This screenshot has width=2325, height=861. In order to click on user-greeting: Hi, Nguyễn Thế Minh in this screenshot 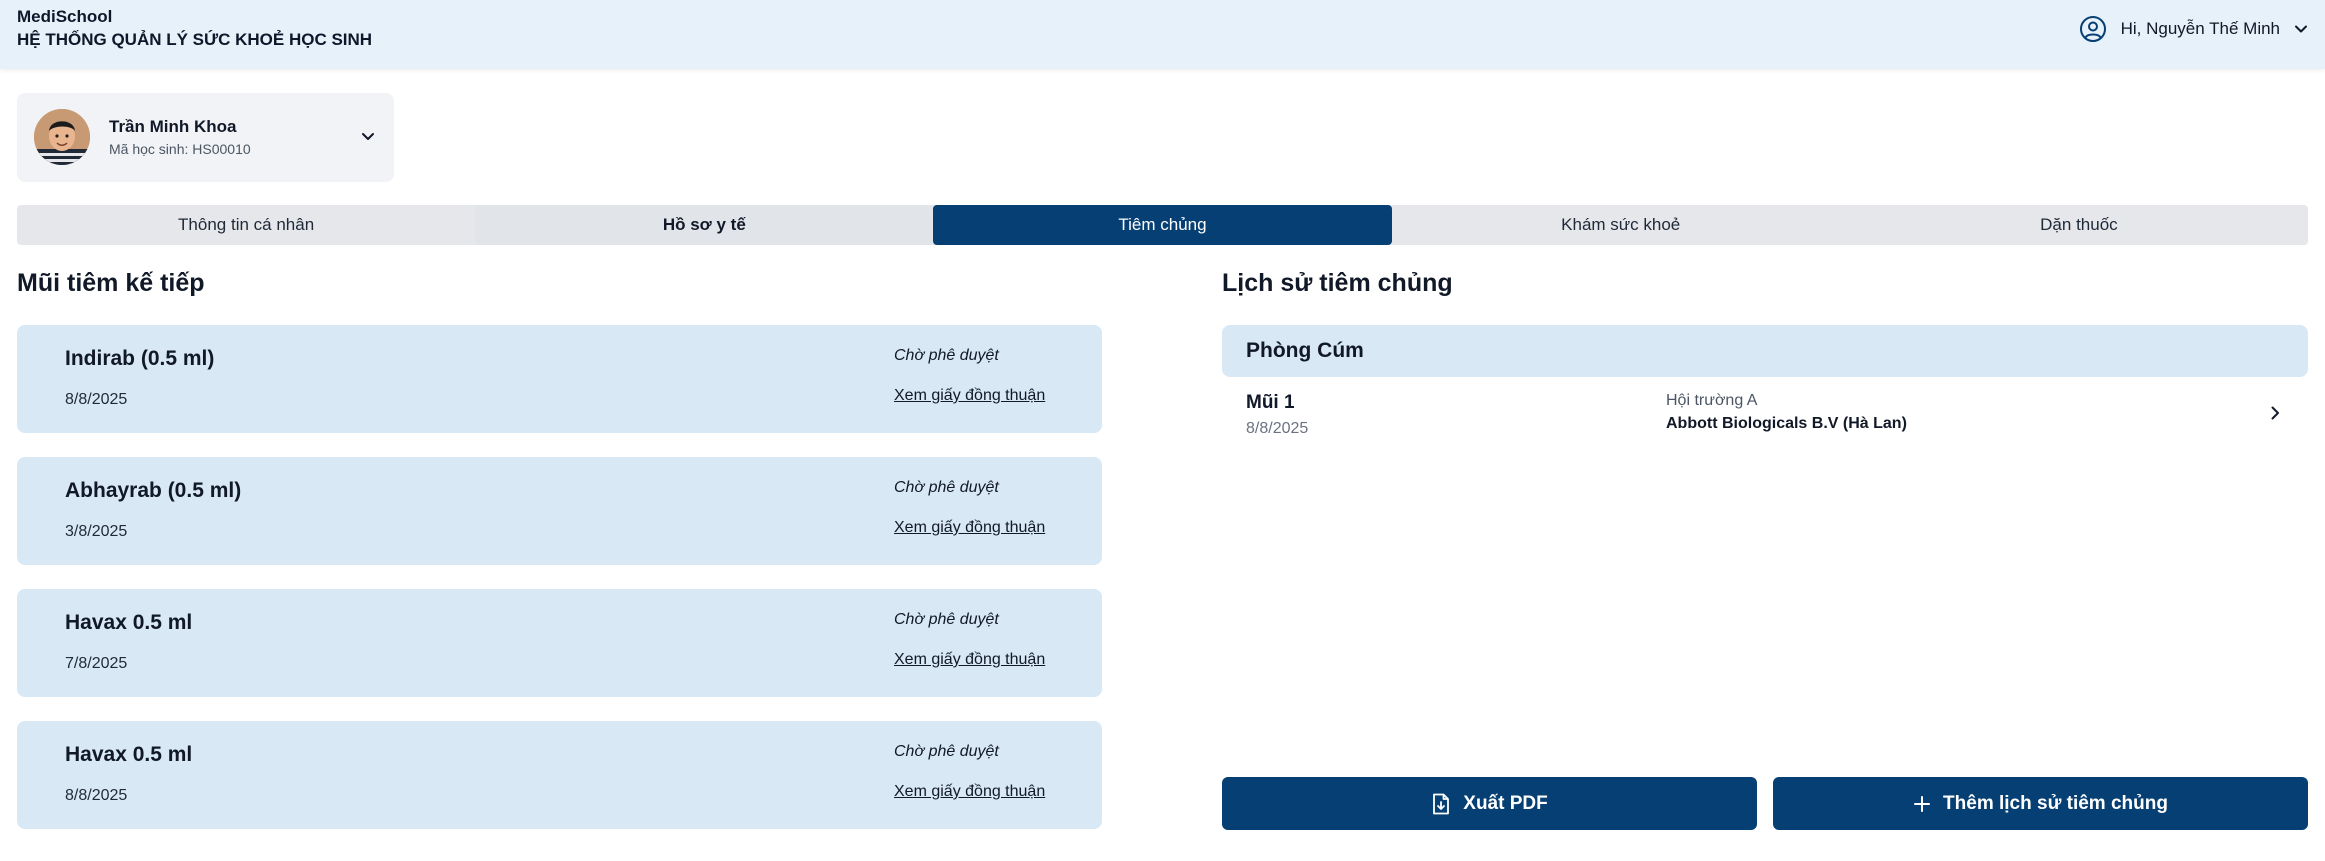, I will do `click(2200, 28)`.